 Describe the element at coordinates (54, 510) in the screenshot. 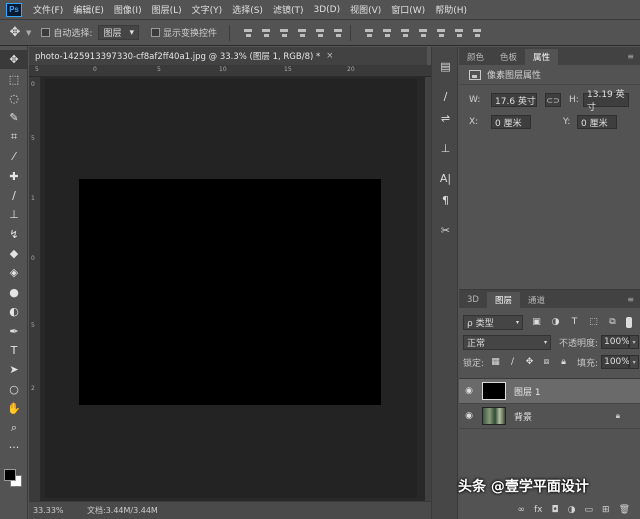

I see `zoom-level: 33.33%` at that location.